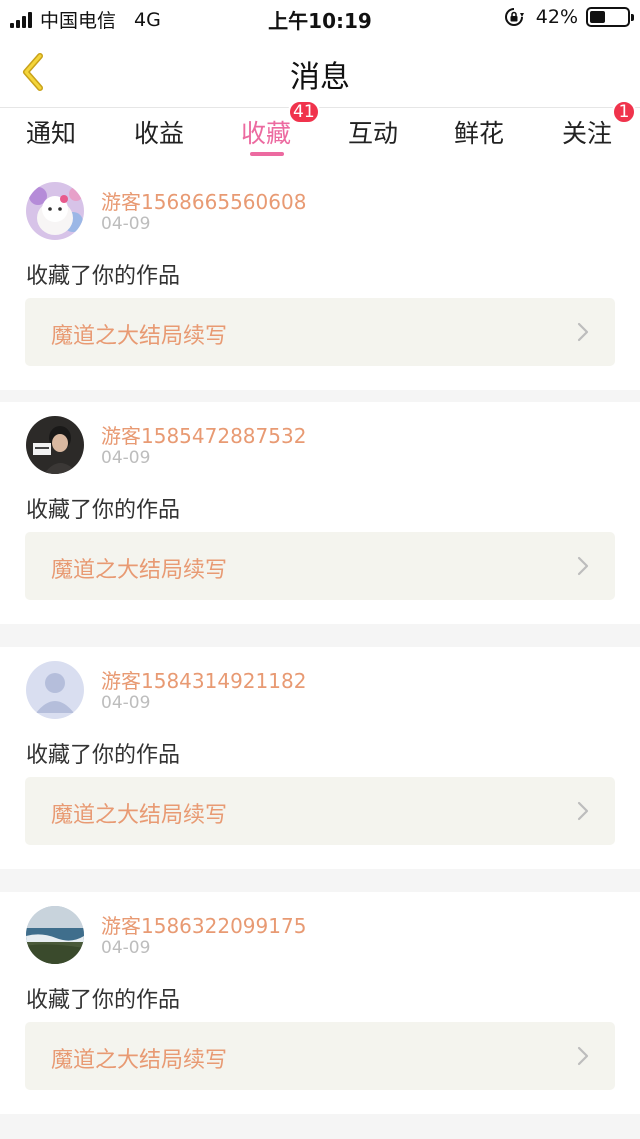  I want to click on active-tab-indicator, so click(267, 154).